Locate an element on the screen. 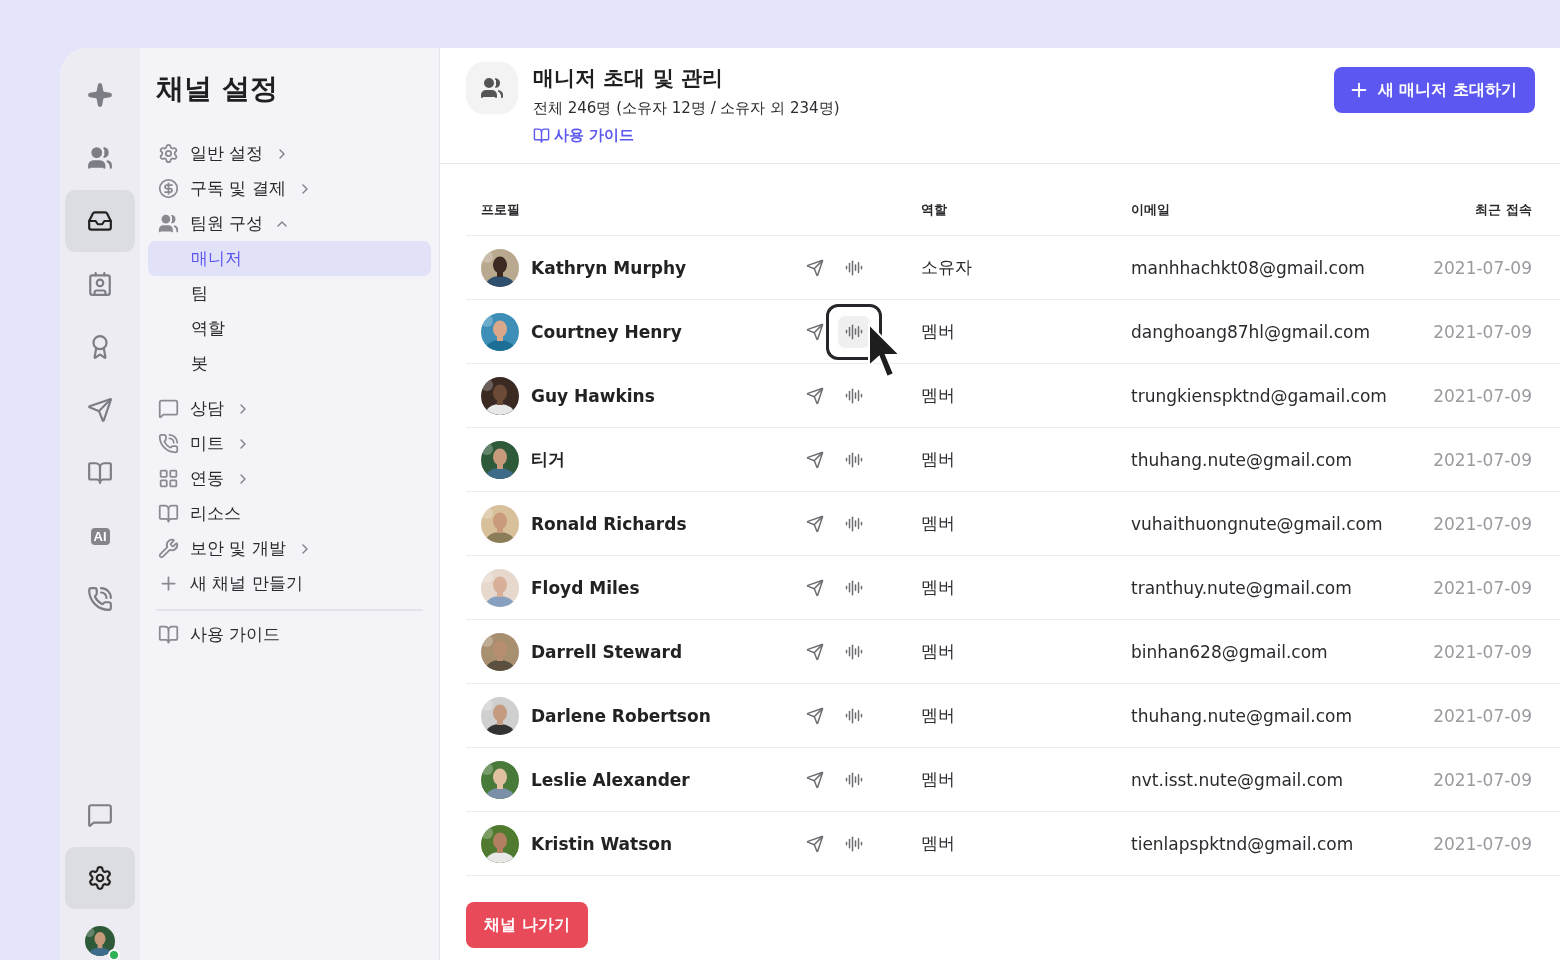 The width and height of the screenshot is (1560, 960). ai-icon: AI is located at coordinates (100, 536).